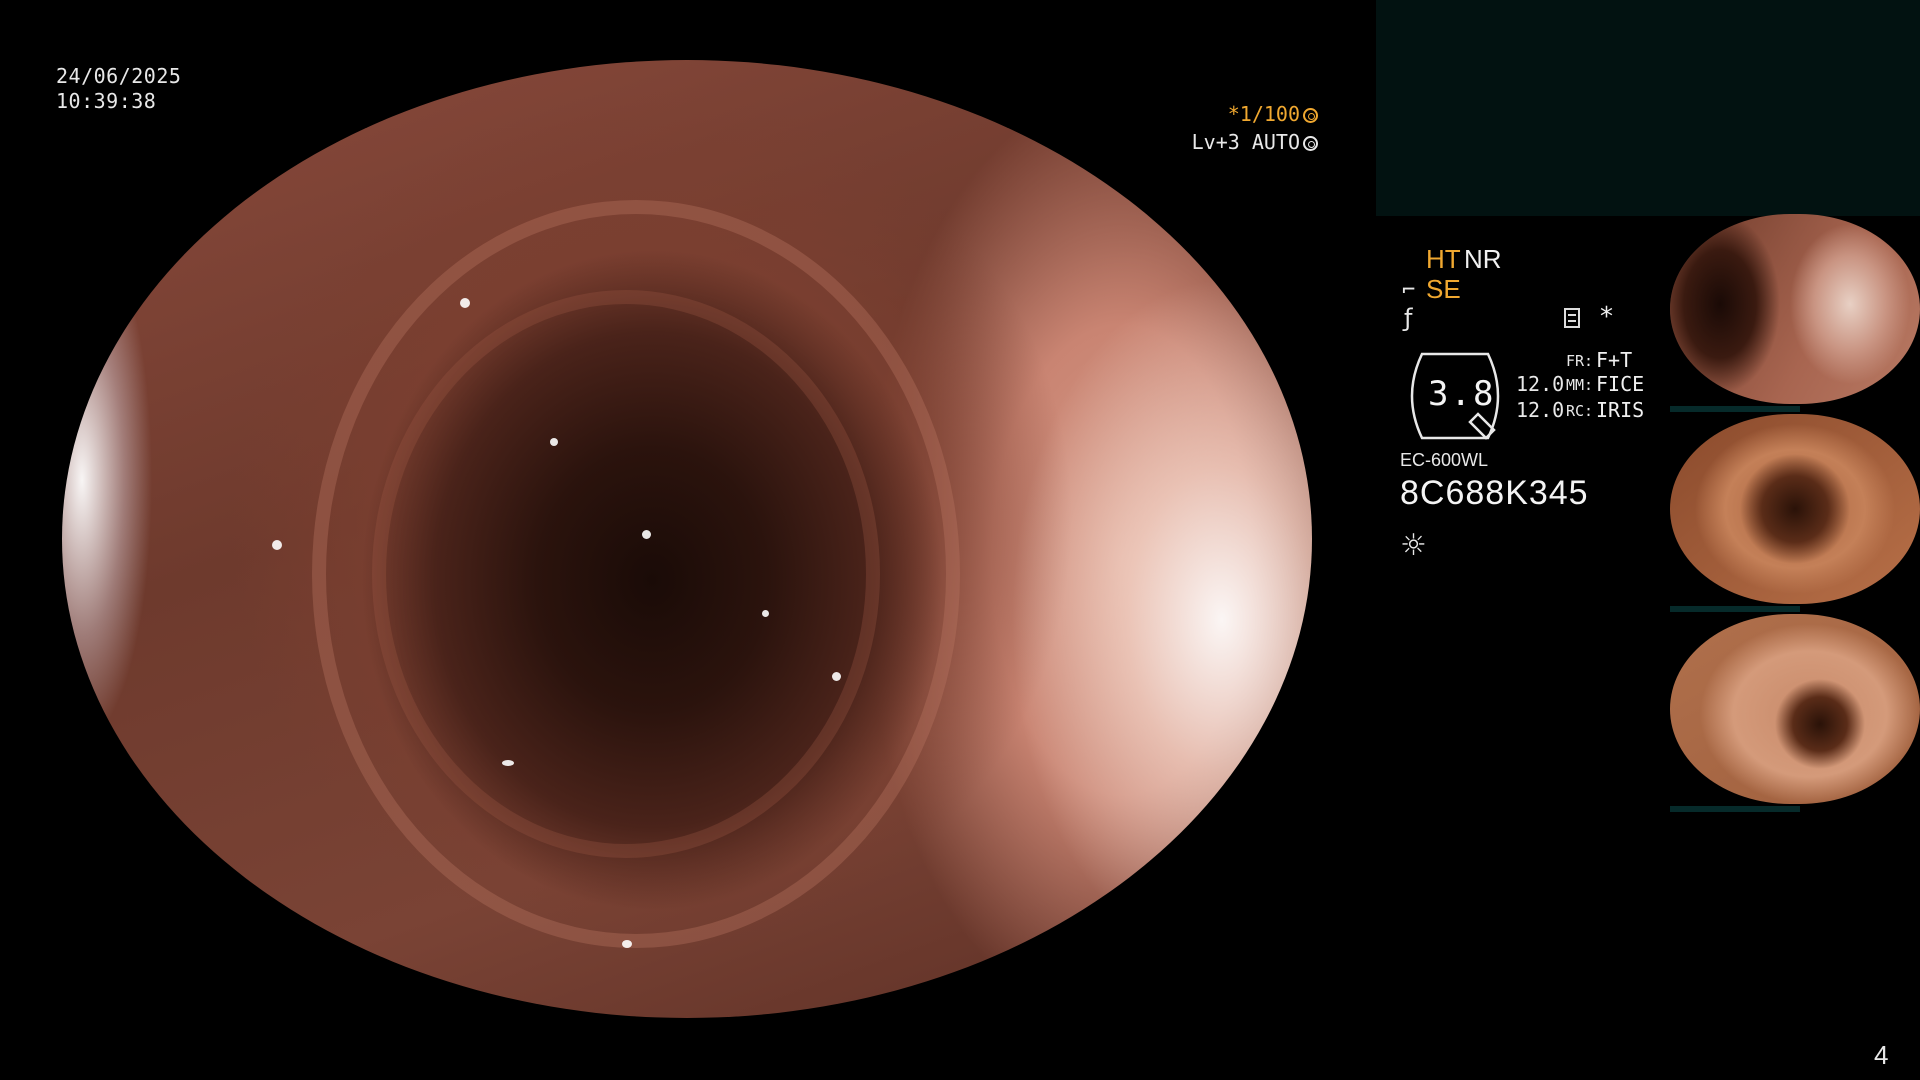  Describe the element at coordinates (1614, 360) in the screenshot. I see `row1-value: F+T` at that location.